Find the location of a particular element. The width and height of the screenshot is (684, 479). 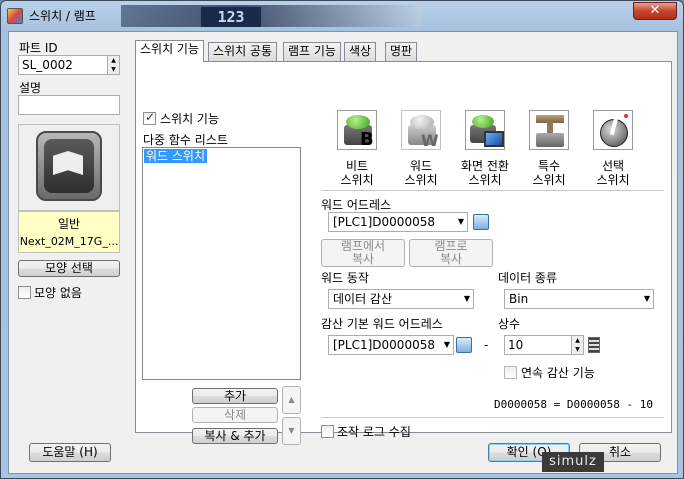

word-action-value: 데이터 감산 is located at coordinates (363, 299).